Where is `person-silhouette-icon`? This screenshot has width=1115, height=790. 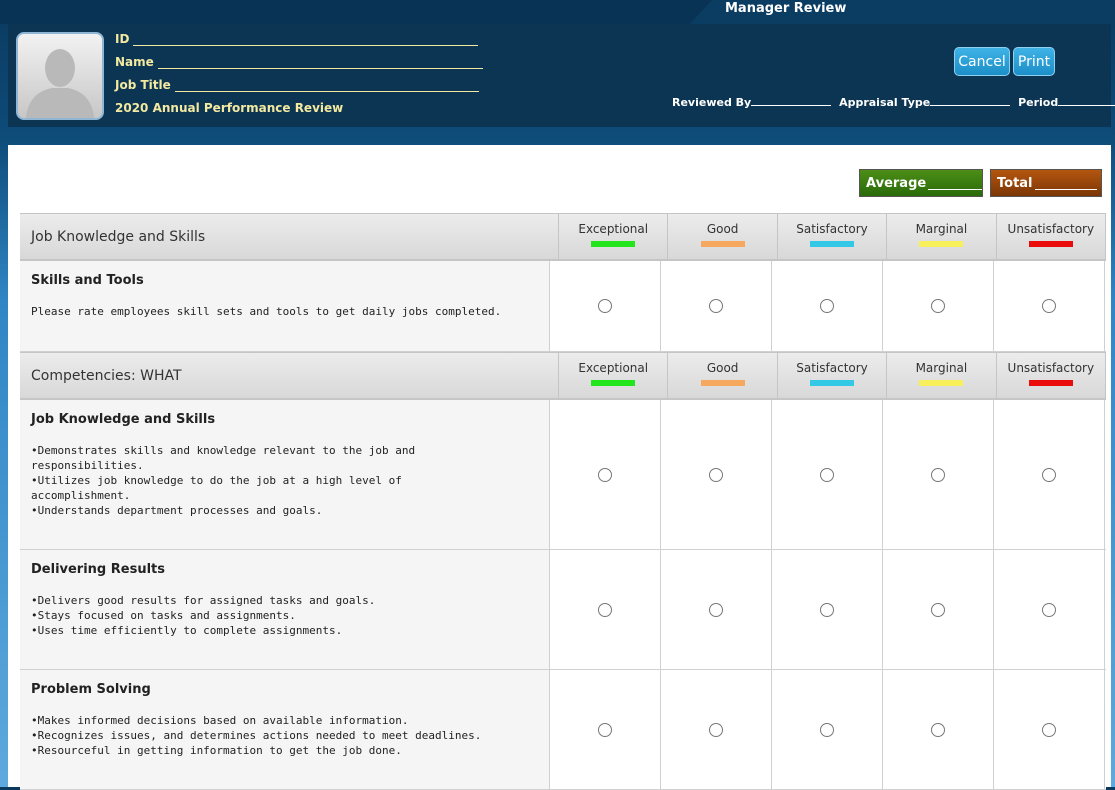
person-silhouette-icon is located at coordinates (60, 83).